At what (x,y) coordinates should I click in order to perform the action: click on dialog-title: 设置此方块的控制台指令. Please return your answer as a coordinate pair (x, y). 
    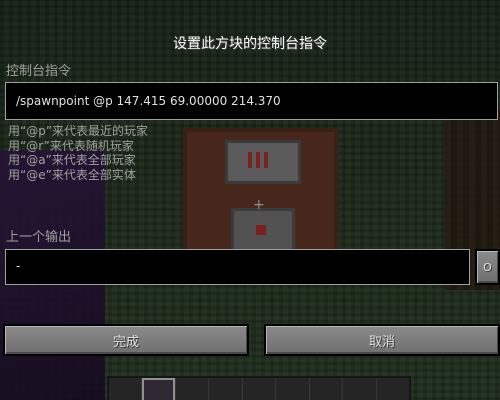
    Looking at the image, I should click on (250, 44).